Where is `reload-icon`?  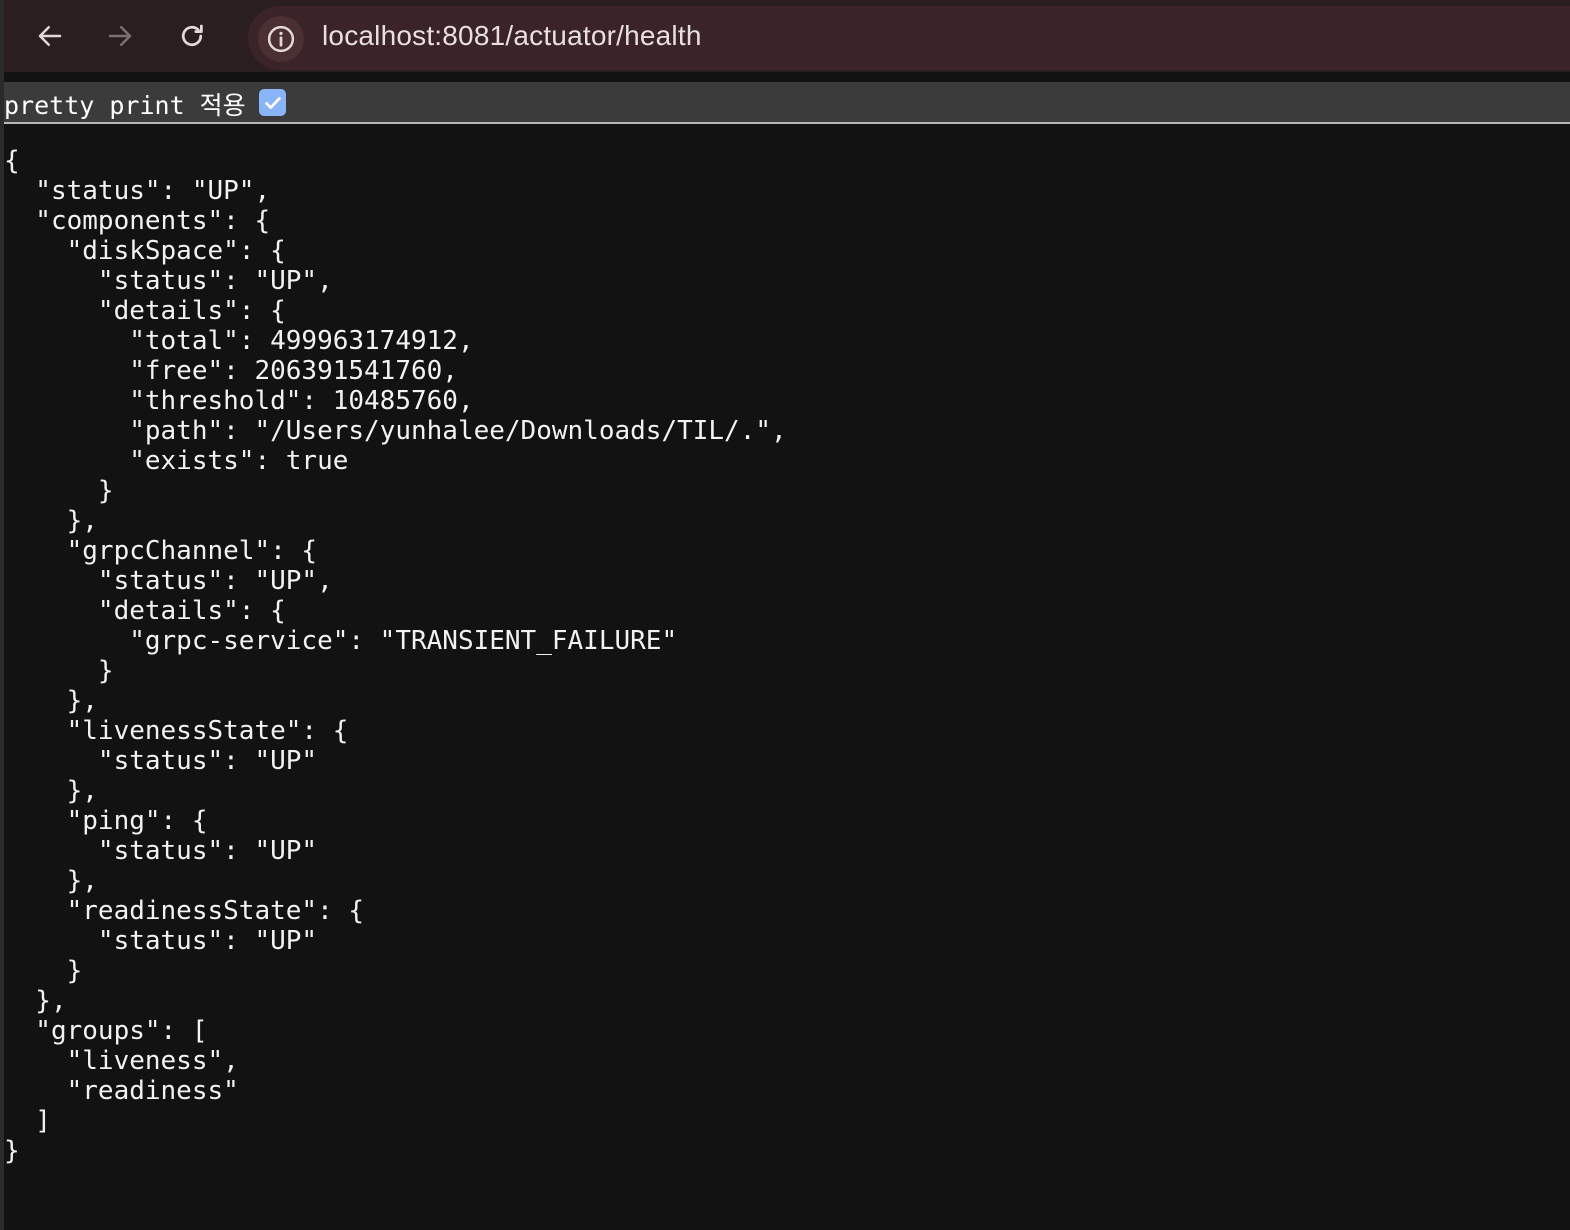
reload-icon is located at coordinates (192, 35).